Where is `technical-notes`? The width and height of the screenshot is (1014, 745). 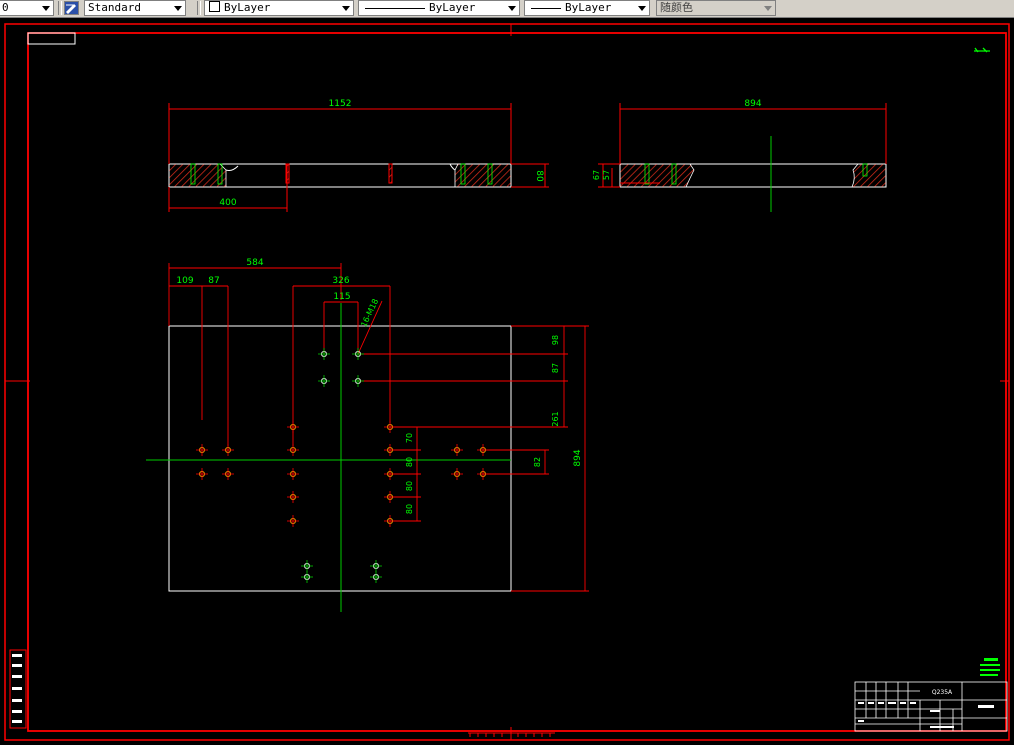 technical-notes is located at coordinates (990, 667).